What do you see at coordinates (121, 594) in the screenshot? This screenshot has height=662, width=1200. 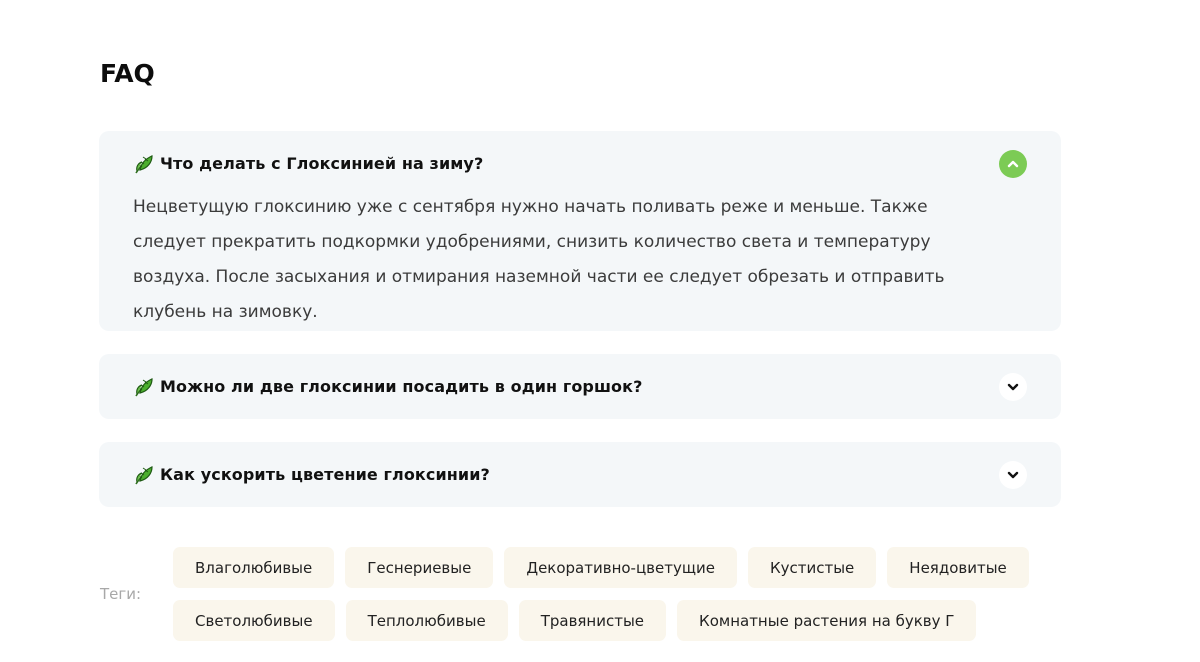 I see `tags-label: Теги:` at bounding box center [121, 594].